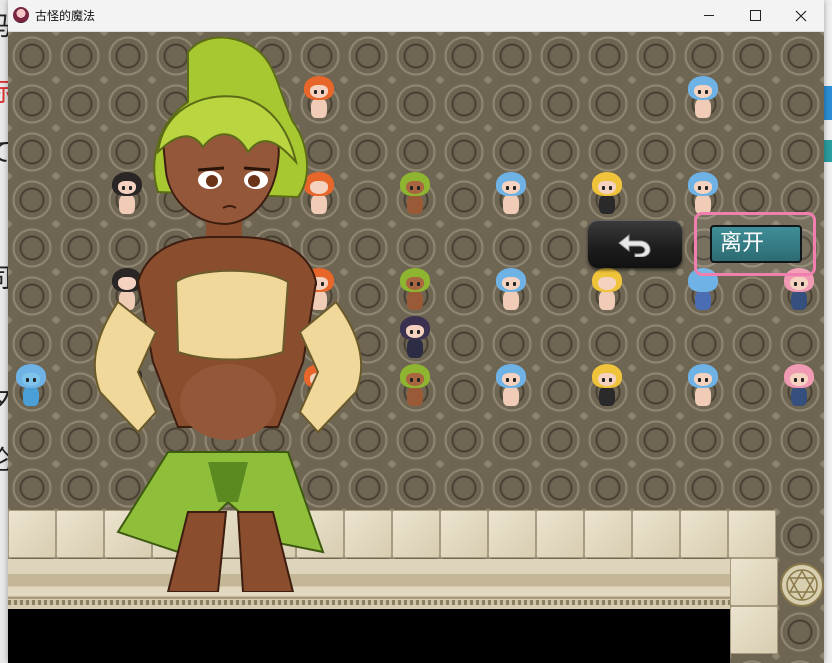 Image resolution: width=832 pixels, height=663 pixels. I want to click on desktop-text: 马, so click(4, 24).